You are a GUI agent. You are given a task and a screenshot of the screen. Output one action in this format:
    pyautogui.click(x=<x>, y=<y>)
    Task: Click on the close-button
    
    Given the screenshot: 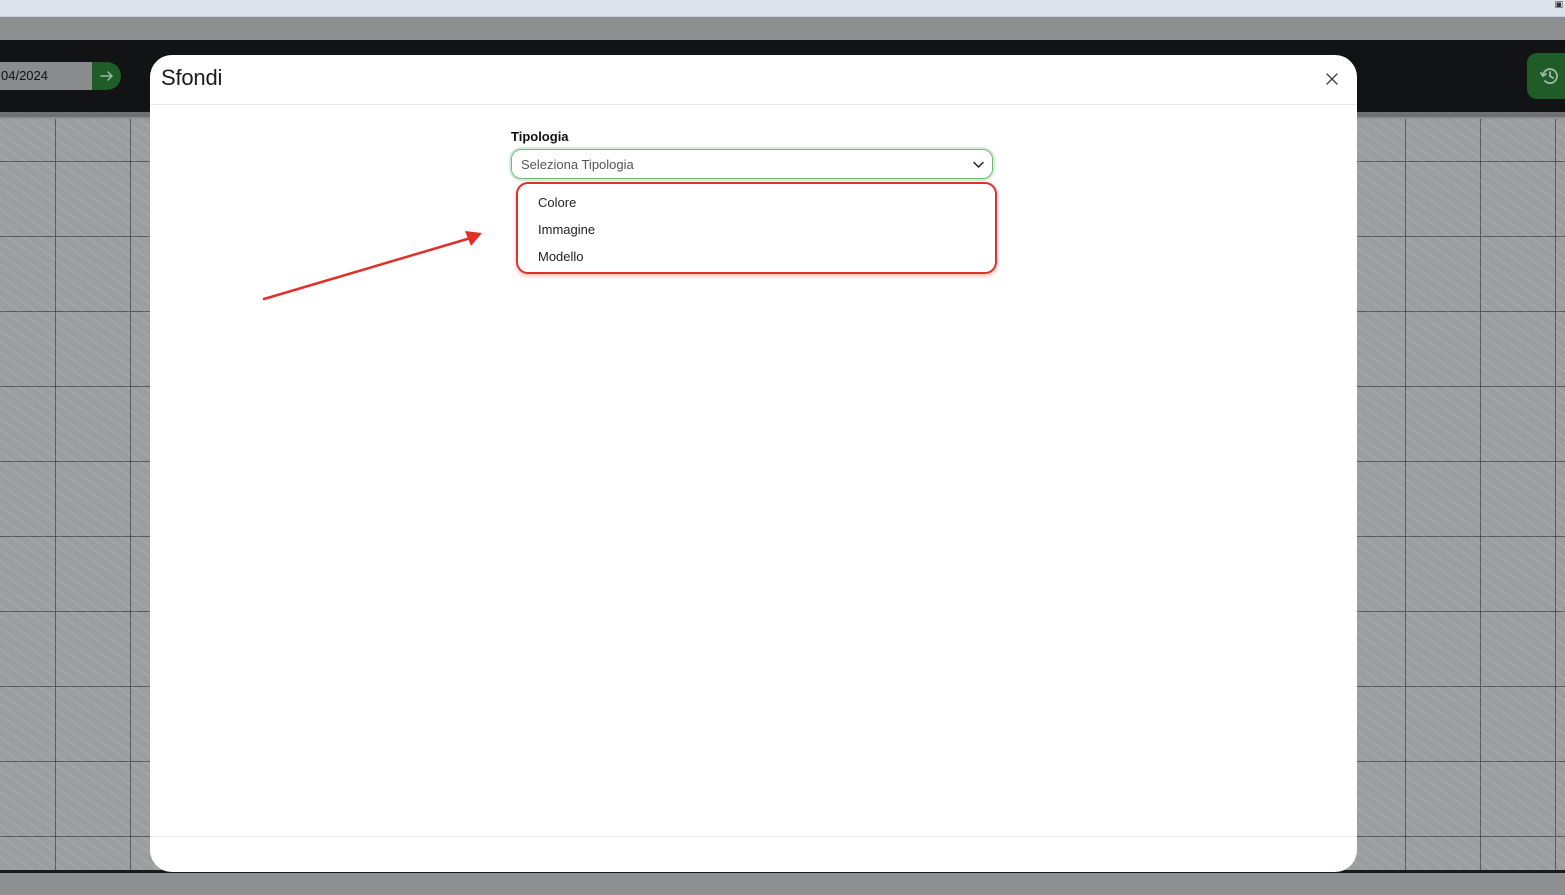 What is the action you would take?
    pyautogui.click(x=1332, y=79)
    